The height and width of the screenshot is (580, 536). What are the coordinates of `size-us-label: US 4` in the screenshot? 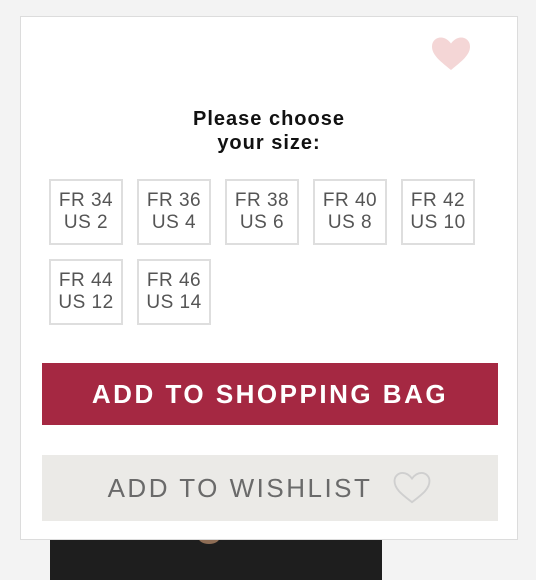 It's located at (174, 222).